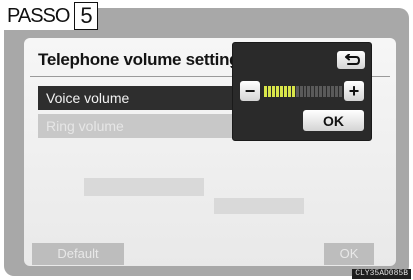 The width and height of the screenshot is (413, 280). I want to click on volume-meter, so click(303, 91).